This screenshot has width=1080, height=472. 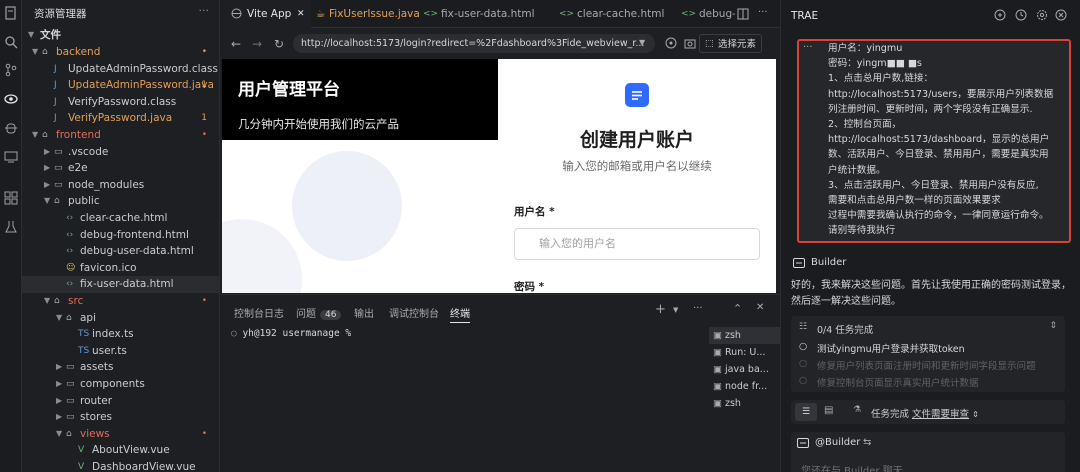 What do you see at coordinates (698, 308) in the screenshot?
I see `panel-more-button: ···` at bounding box center [698, 308].